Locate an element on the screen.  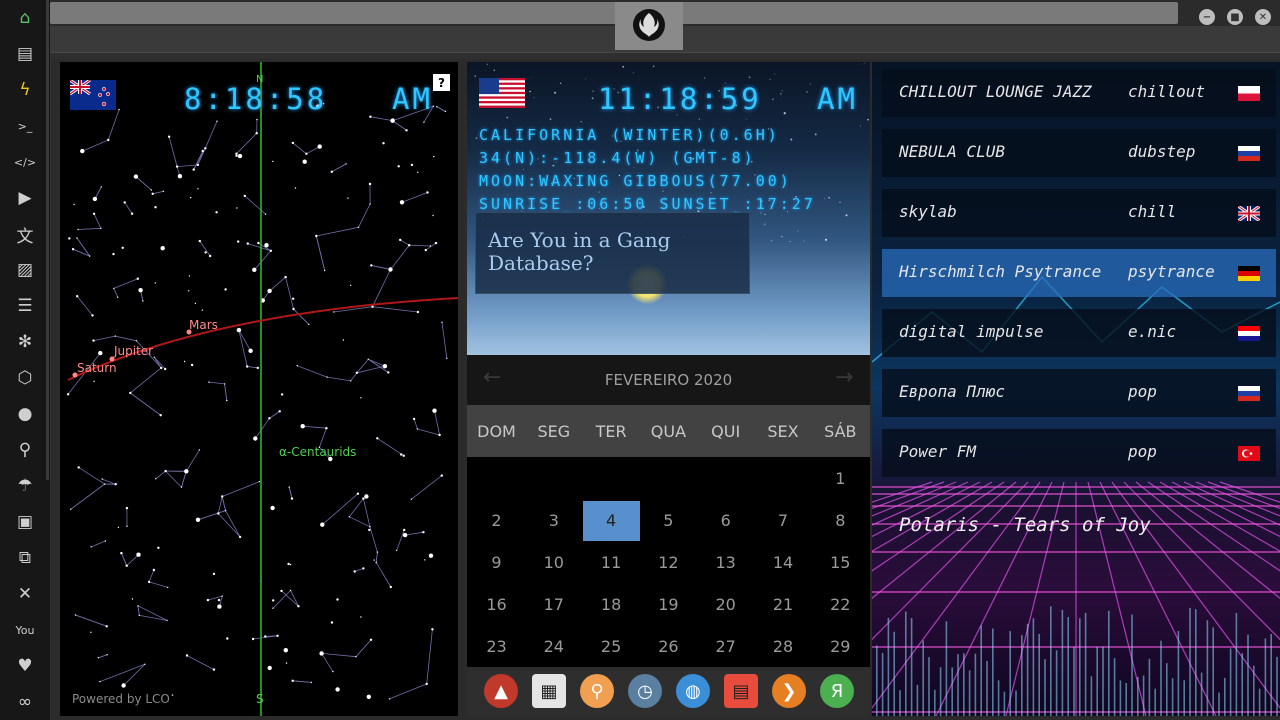
heart-icon: ♥ is located at coordinates (25, 666).